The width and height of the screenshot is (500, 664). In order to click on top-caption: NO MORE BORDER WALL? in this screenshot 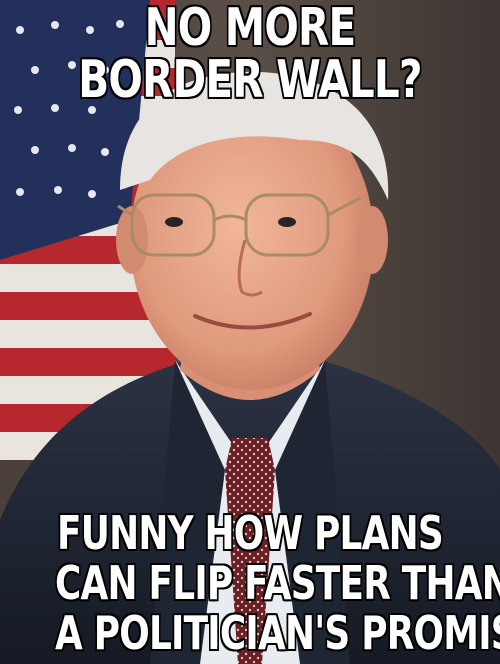, I will do `click(250, 55)`.